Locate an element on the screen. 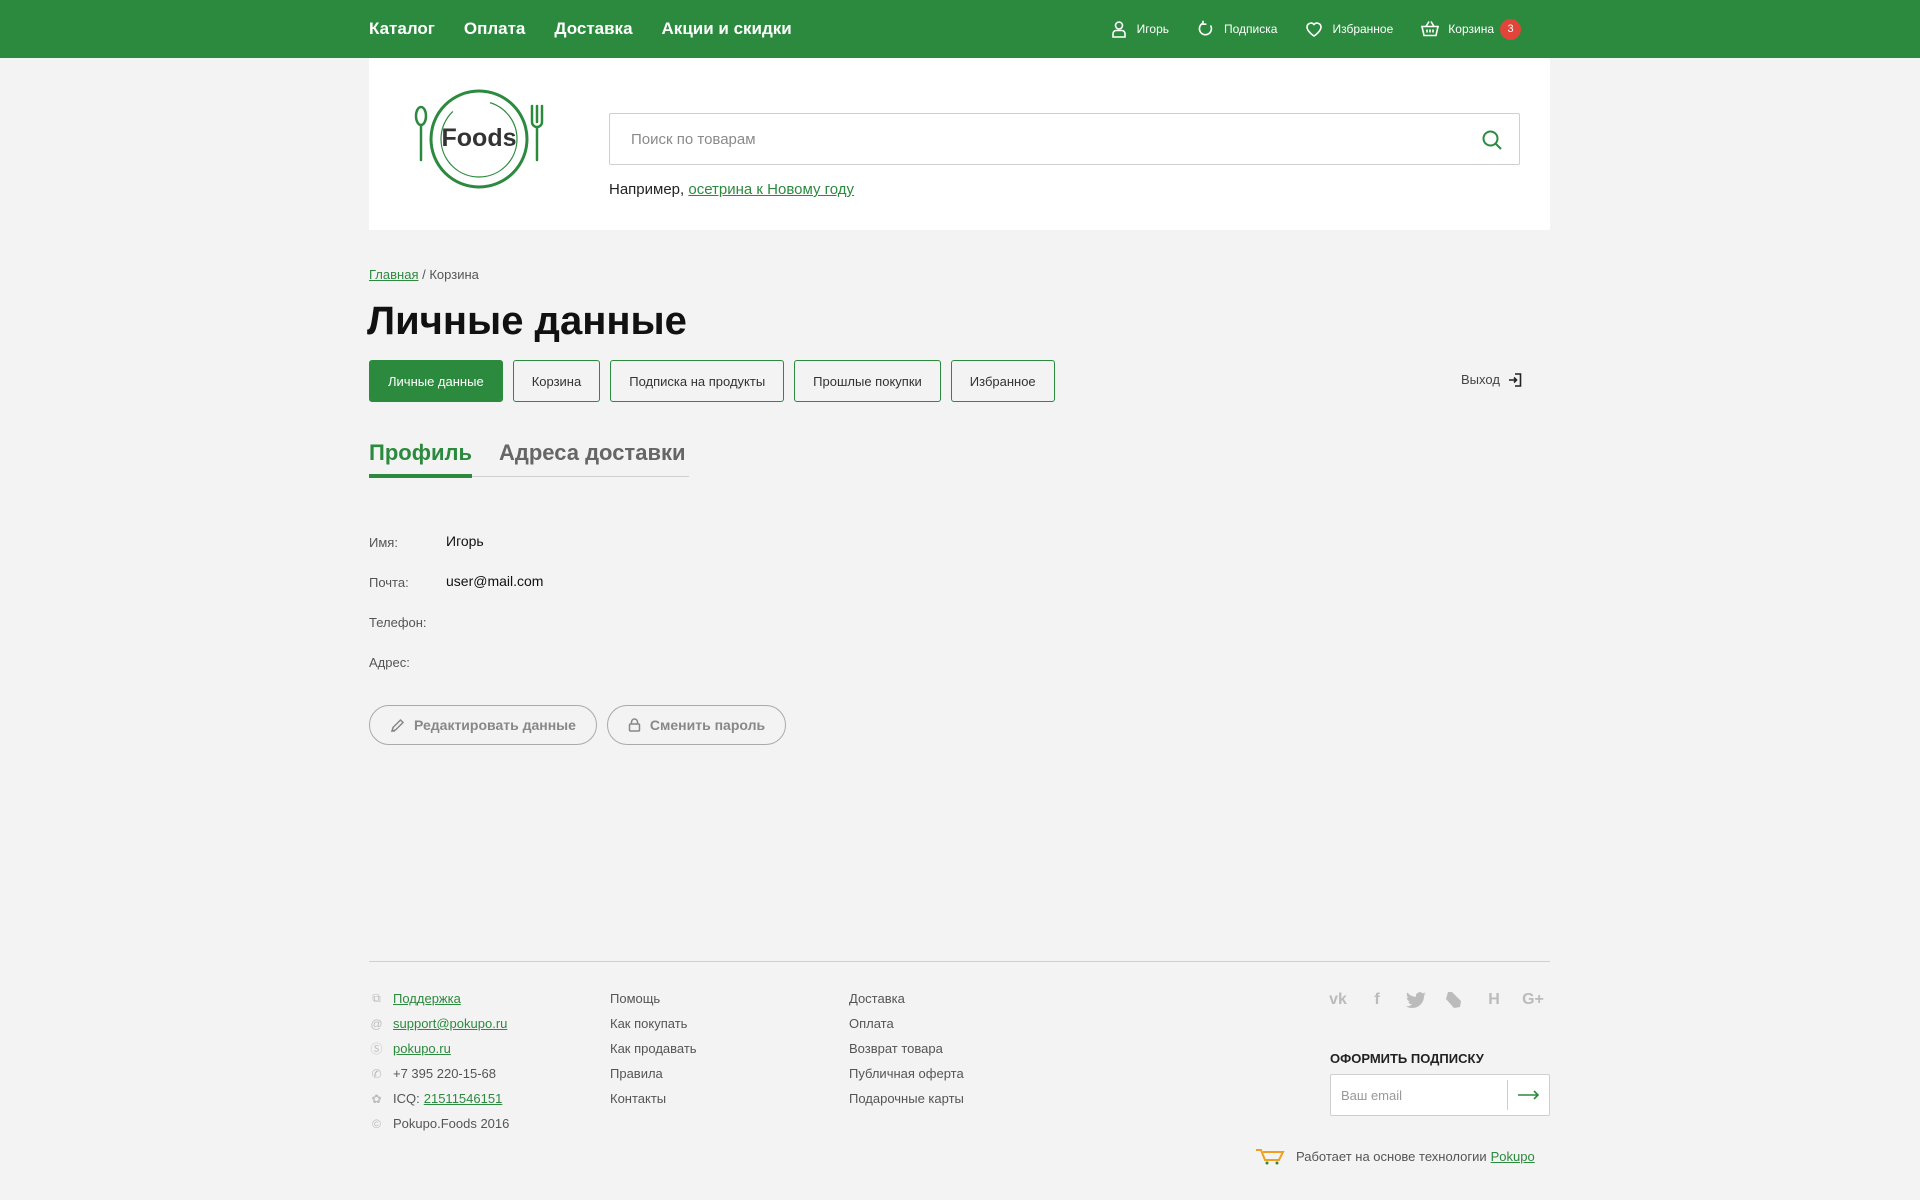 The width and height of the screenshot is (1920, 1200). profile-tabs: Профиль Адреса доставки is located at coordinates (529, 459).